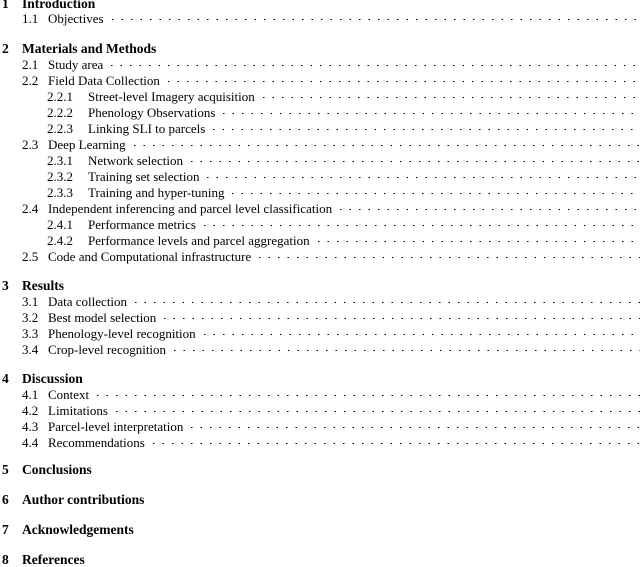  Describe the element at coordinates (60, 192) in the screenshot. I see `toc-entry-number: 2.3.3` at that location.